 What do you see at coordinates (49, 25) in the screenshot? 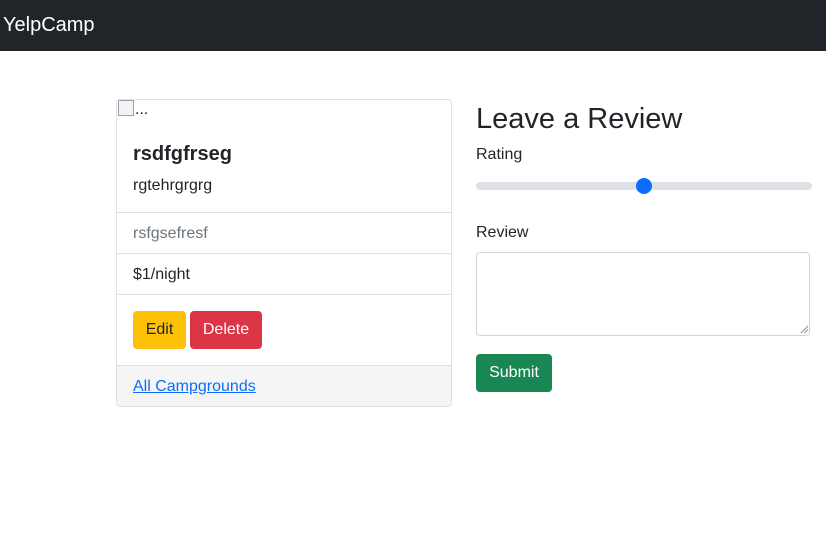
I see `brand-link: YelpCamp` at bounding box center [49, 25].